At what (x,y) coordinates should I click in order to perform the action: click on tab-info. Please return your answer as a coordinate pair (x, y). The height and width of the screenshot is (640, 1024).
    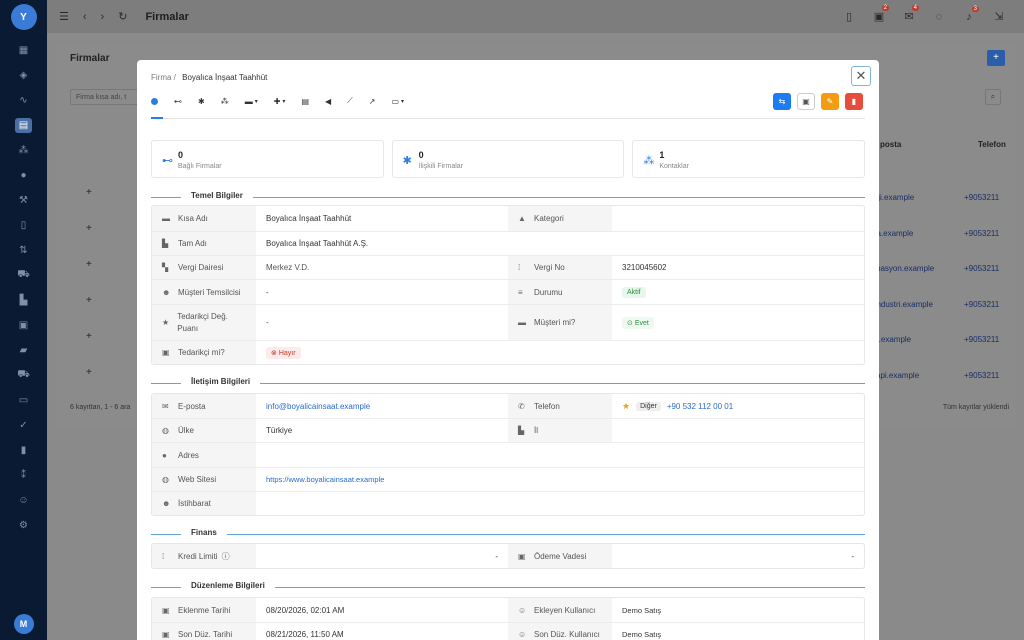
    Looking at the image, I should click on (154, 101).